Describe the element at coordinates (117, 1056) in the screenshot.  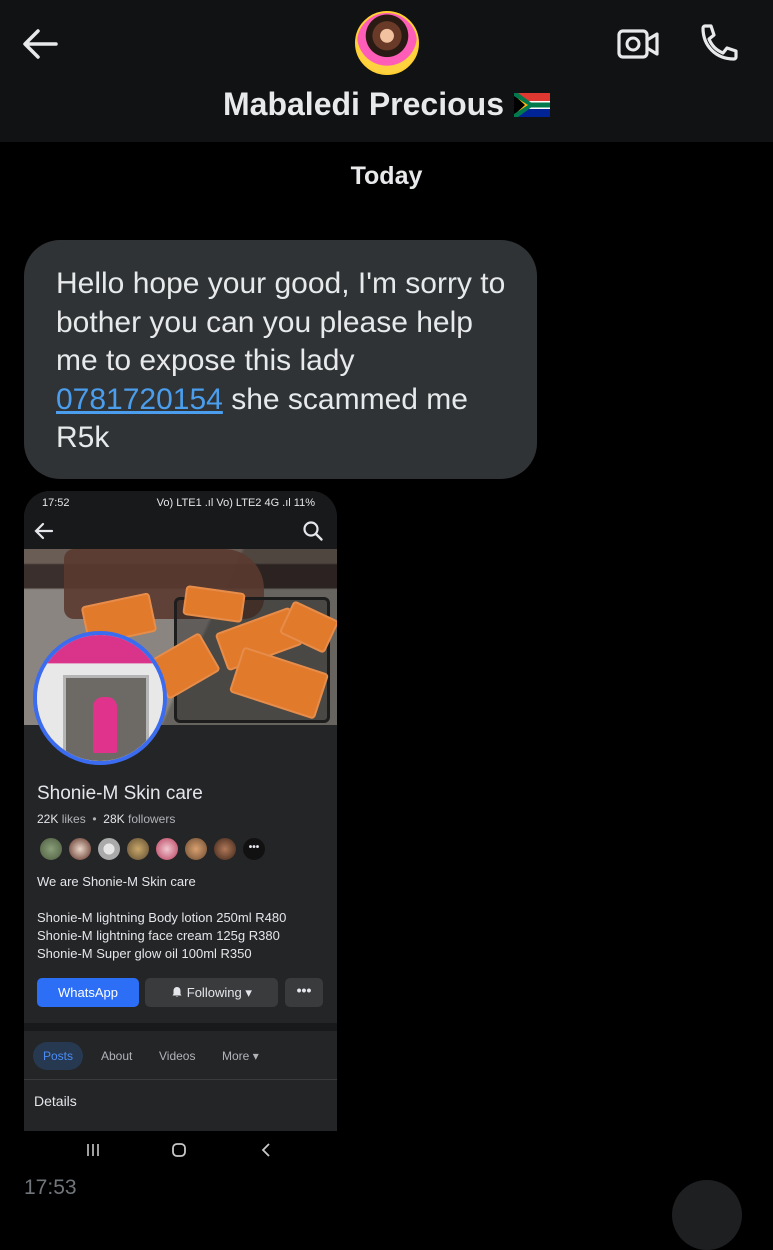
I see `tab-about: About` at that location.